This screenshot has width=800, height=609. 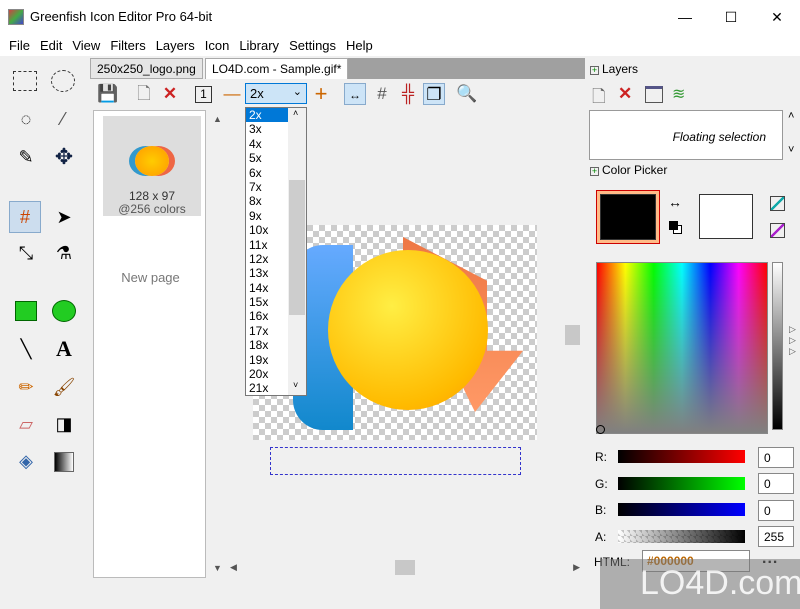 What do you see at coordinates (86, 45) in the screenshot?
I see `menu-view: View` at bounding box center [86, 45].